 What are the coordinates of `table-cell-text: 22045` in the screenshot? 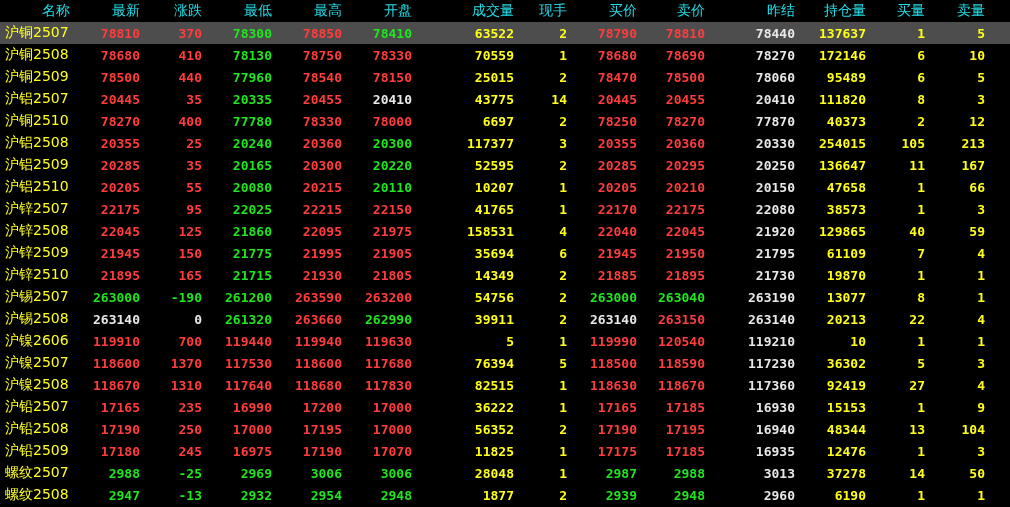 It's located at (684, 231).